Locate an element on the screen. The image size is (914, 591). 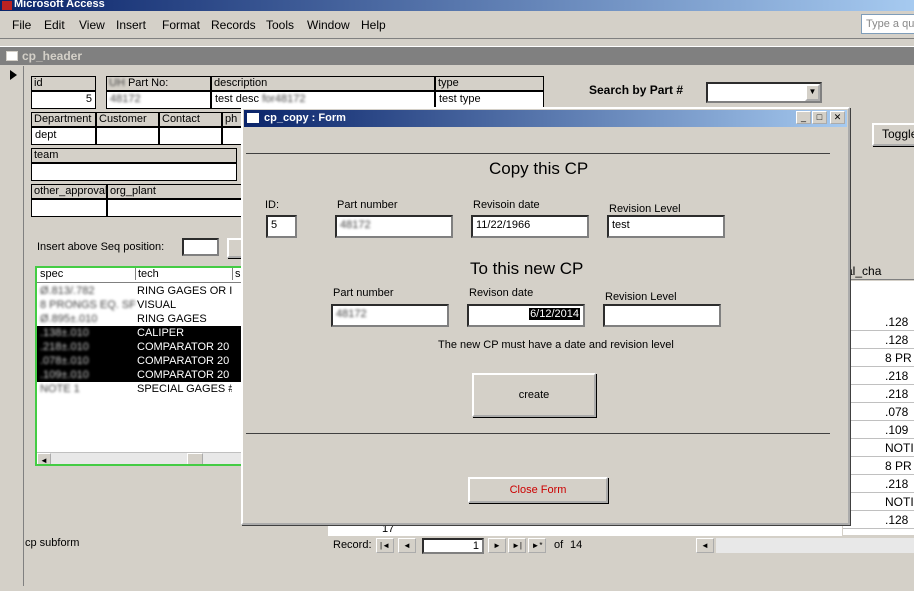
field-department: dept is located at coordinates (63, 136).